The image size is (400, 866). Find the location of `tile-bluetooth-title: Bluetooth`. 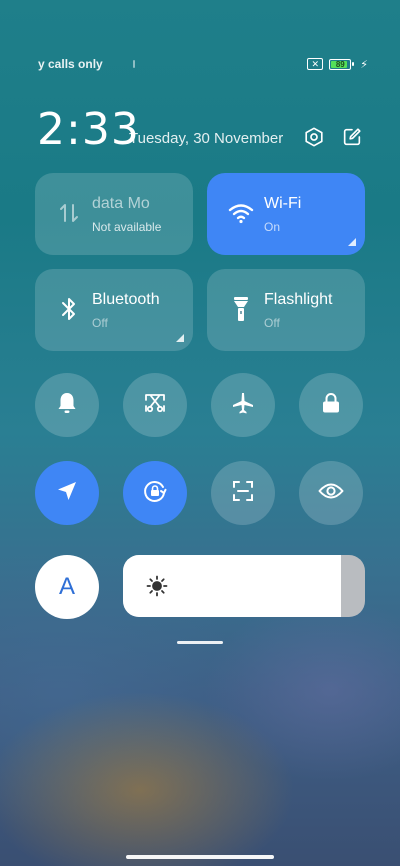

tile-bluetooth-title: Bluetooth is located at coordinates (126, 299).